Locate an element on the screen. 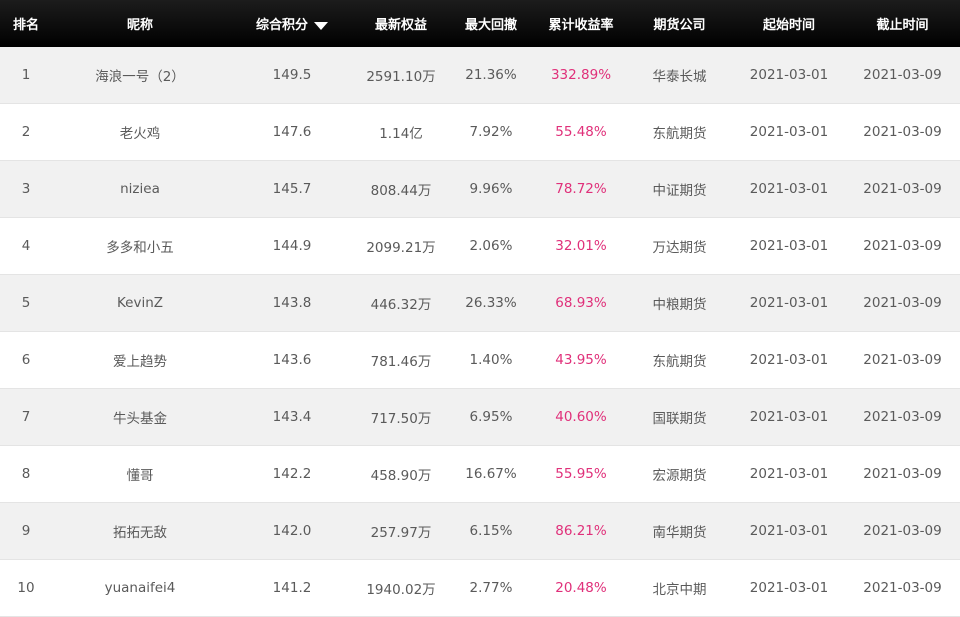 The width and height of the screenshot is (960, 617). cell-equity: 446.32万 is located at coordinates (401, 305).